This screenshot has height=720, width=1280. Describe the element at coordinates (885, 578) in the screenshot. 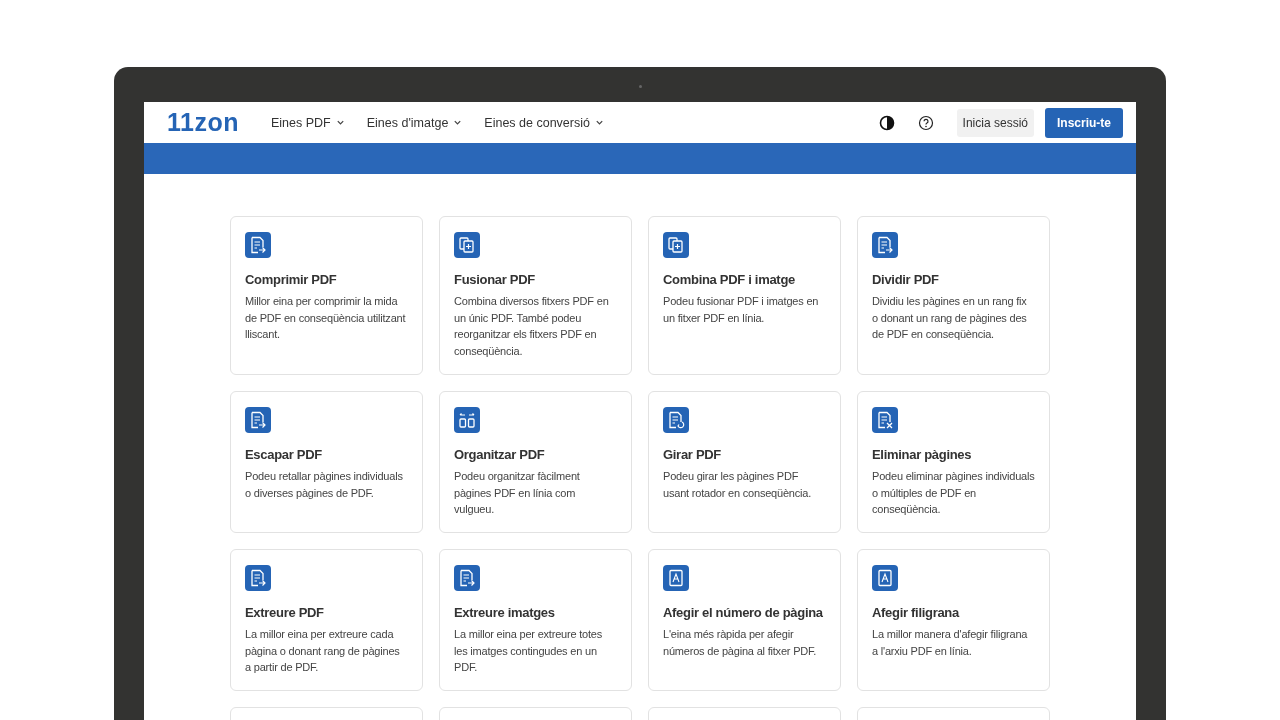

I see `lettered-page-icon` at that location.